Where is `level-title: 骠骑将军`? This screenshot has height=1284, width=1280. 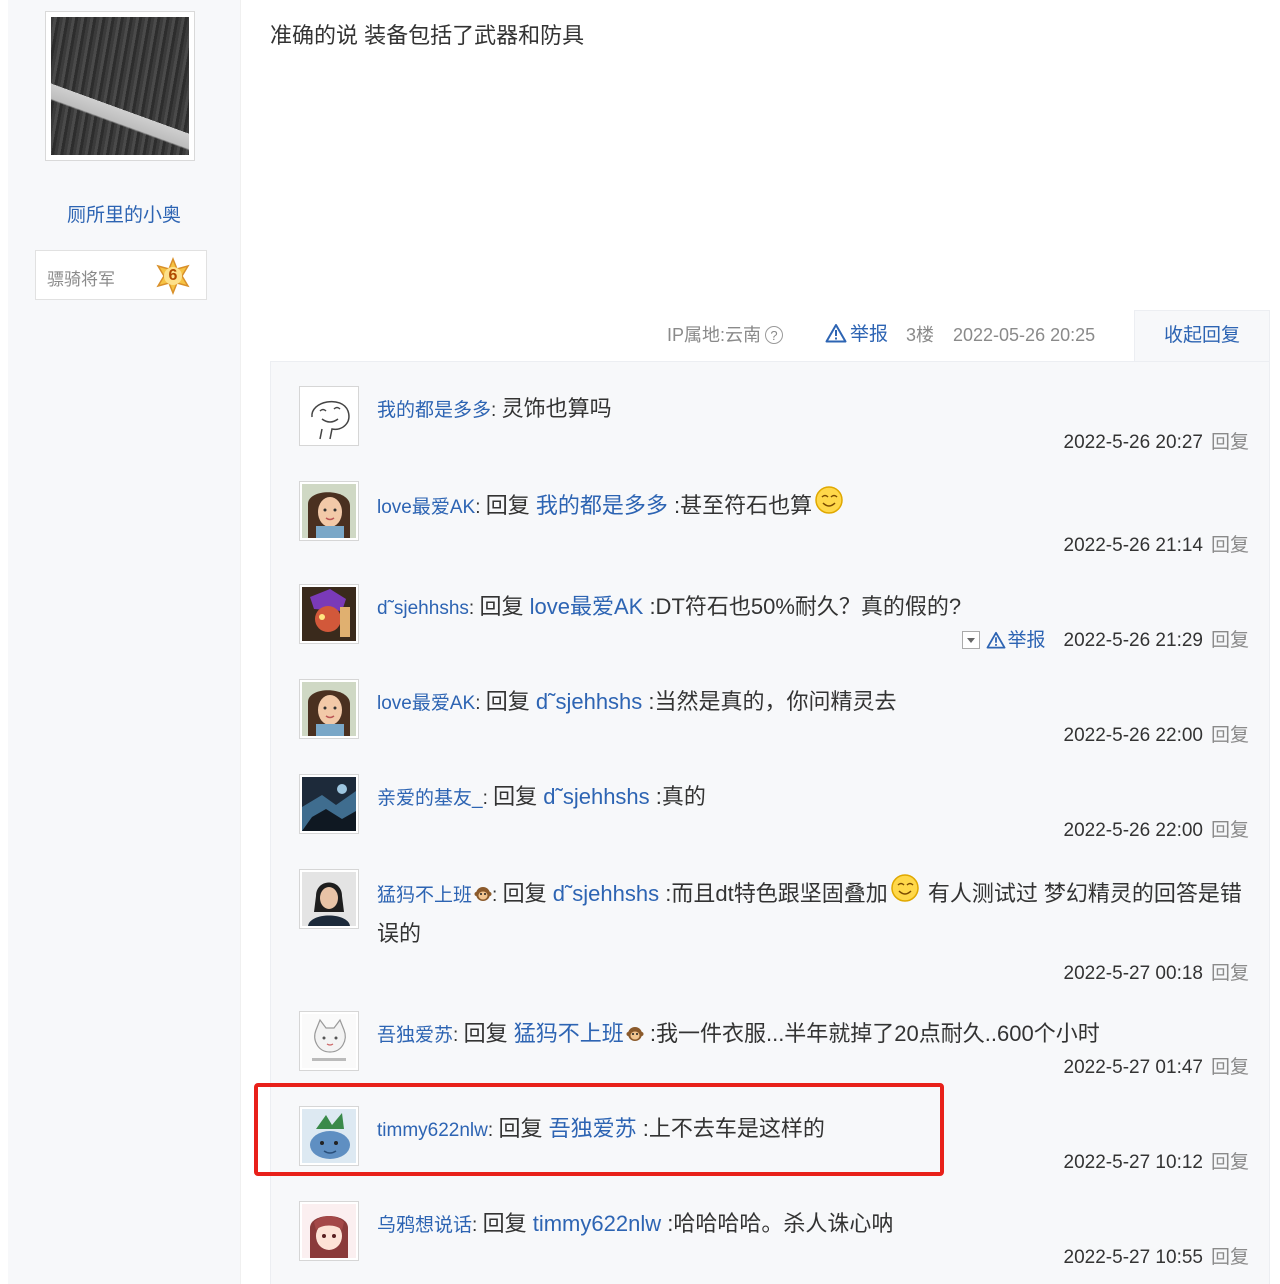 level-title: 骠骑将军 is located at coordinates (81, 279).